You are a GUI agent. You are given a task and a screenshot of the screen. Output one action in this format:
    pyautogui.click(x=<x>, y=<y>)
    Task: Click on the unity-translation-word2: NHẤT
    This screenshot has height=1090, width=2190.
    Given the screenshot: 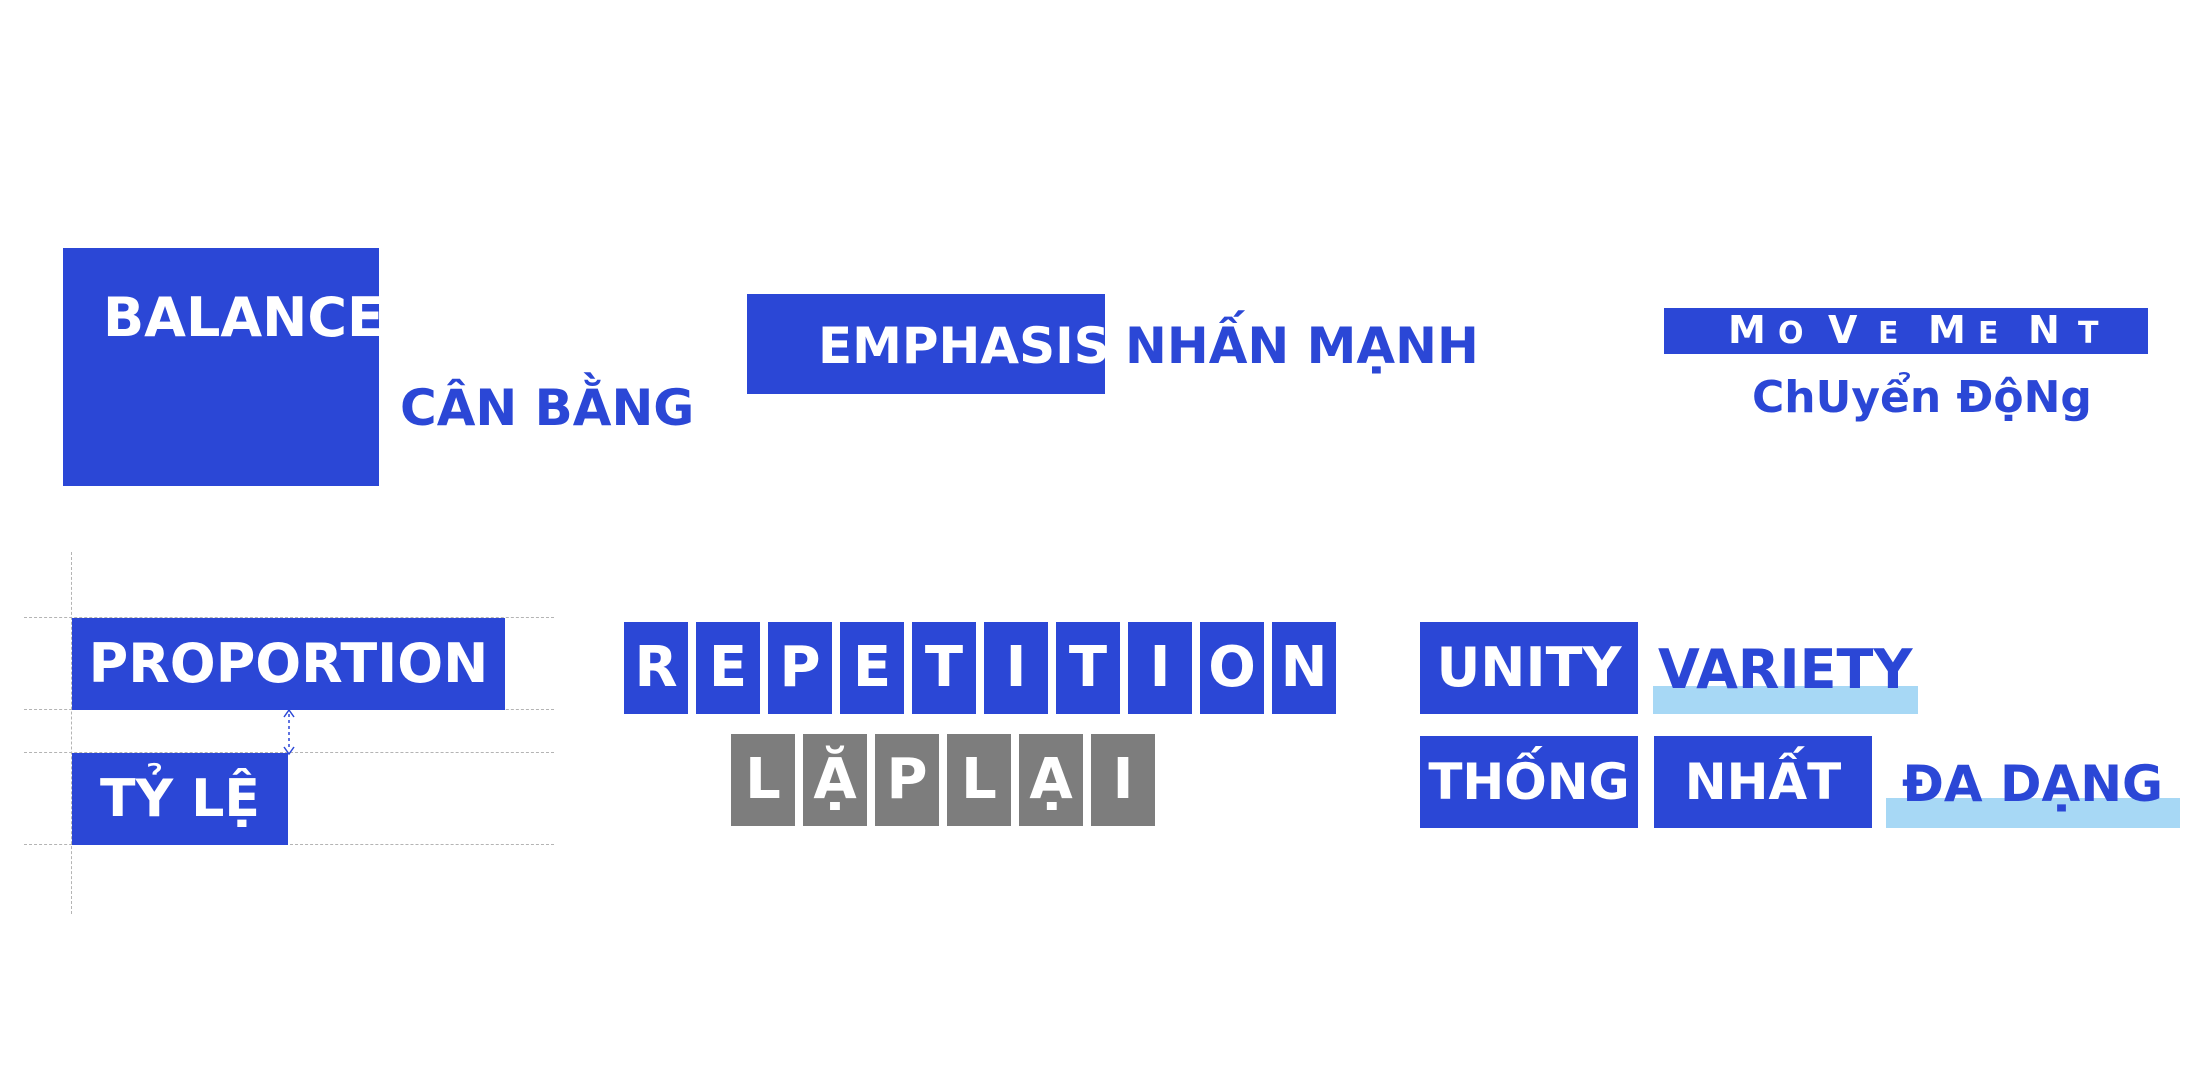 What is the action you would take?
    pyautogui.click(x=1763, y=782)
    